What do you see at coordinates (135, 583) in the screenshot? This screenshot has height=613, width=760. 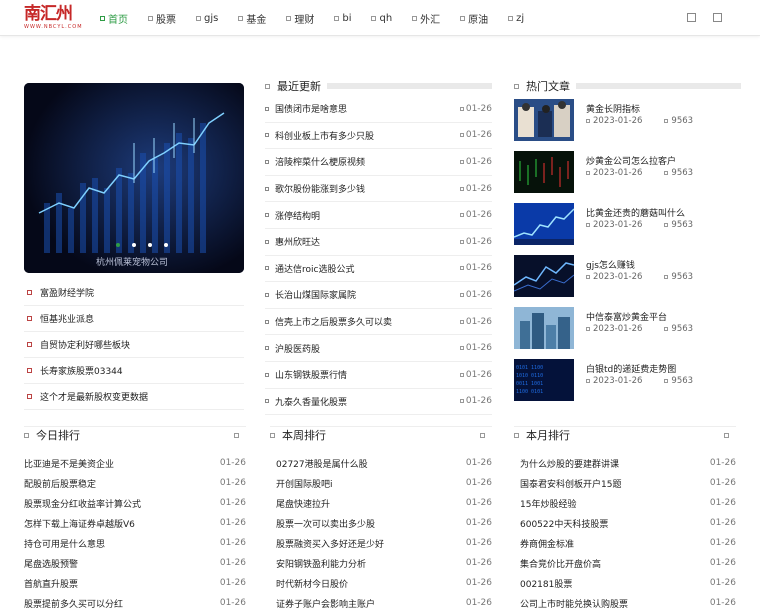 I see `rank-item: 首航直升股票 01-26` at bounding box center [135, 583].